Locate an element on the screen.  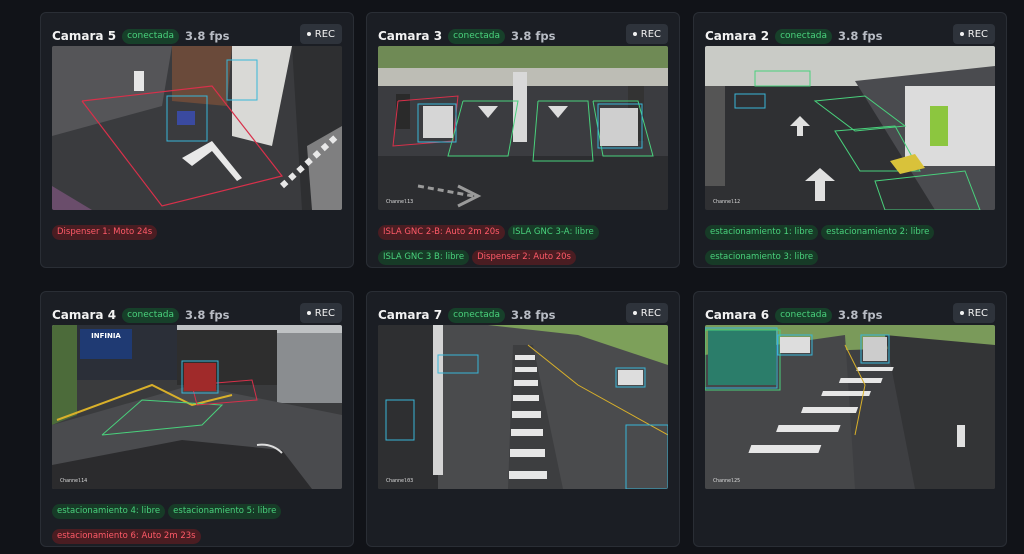
camera-feed: INFINIA Channel14 is located at coordinates (197, 407).